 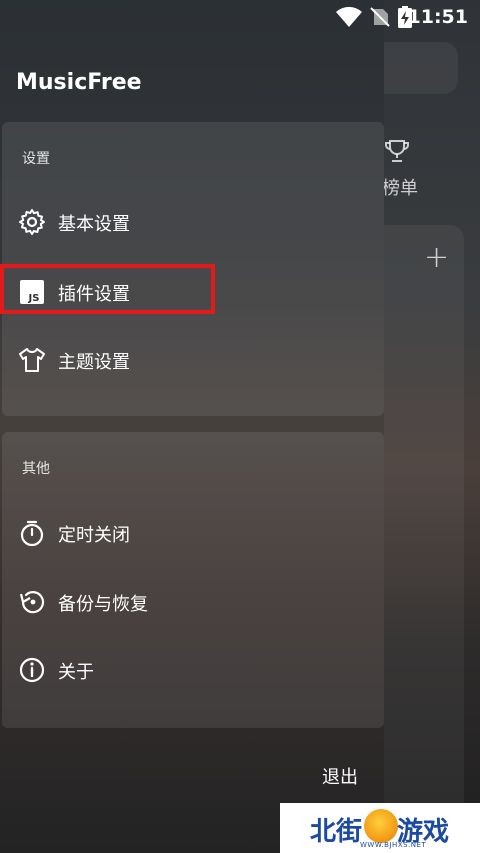 I want to click on timer-icon, so click(x=32, y=533).